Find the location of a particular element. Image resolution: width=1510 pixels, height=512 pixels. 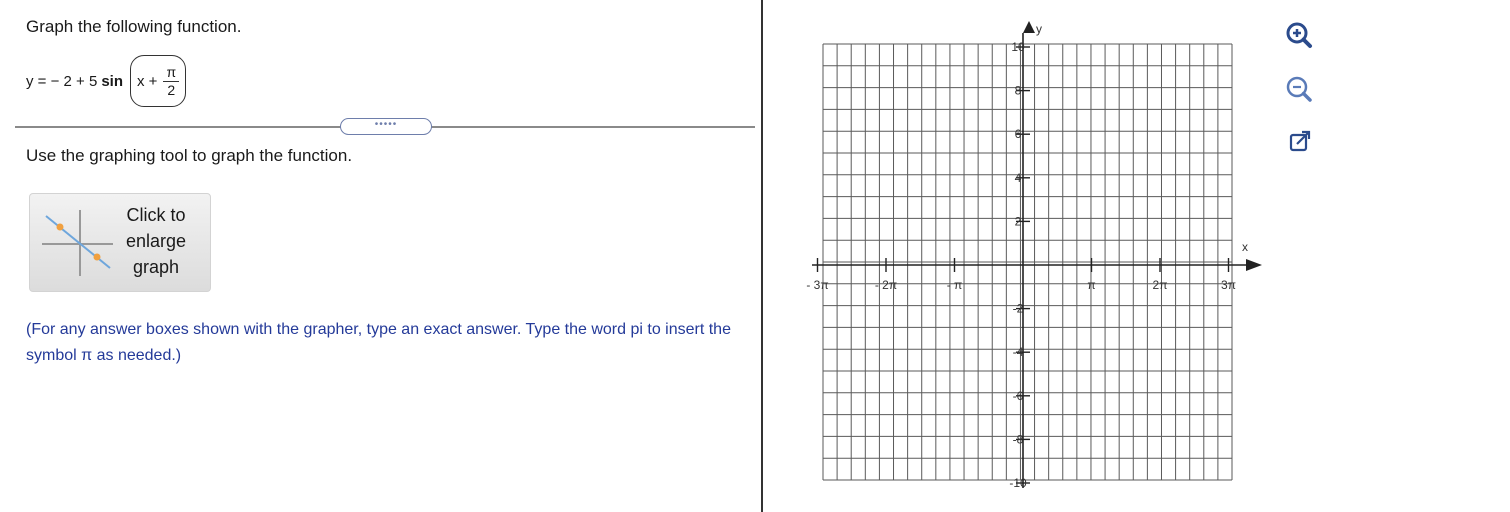

y-axis-arrow is located at coordinates (1029, 27).